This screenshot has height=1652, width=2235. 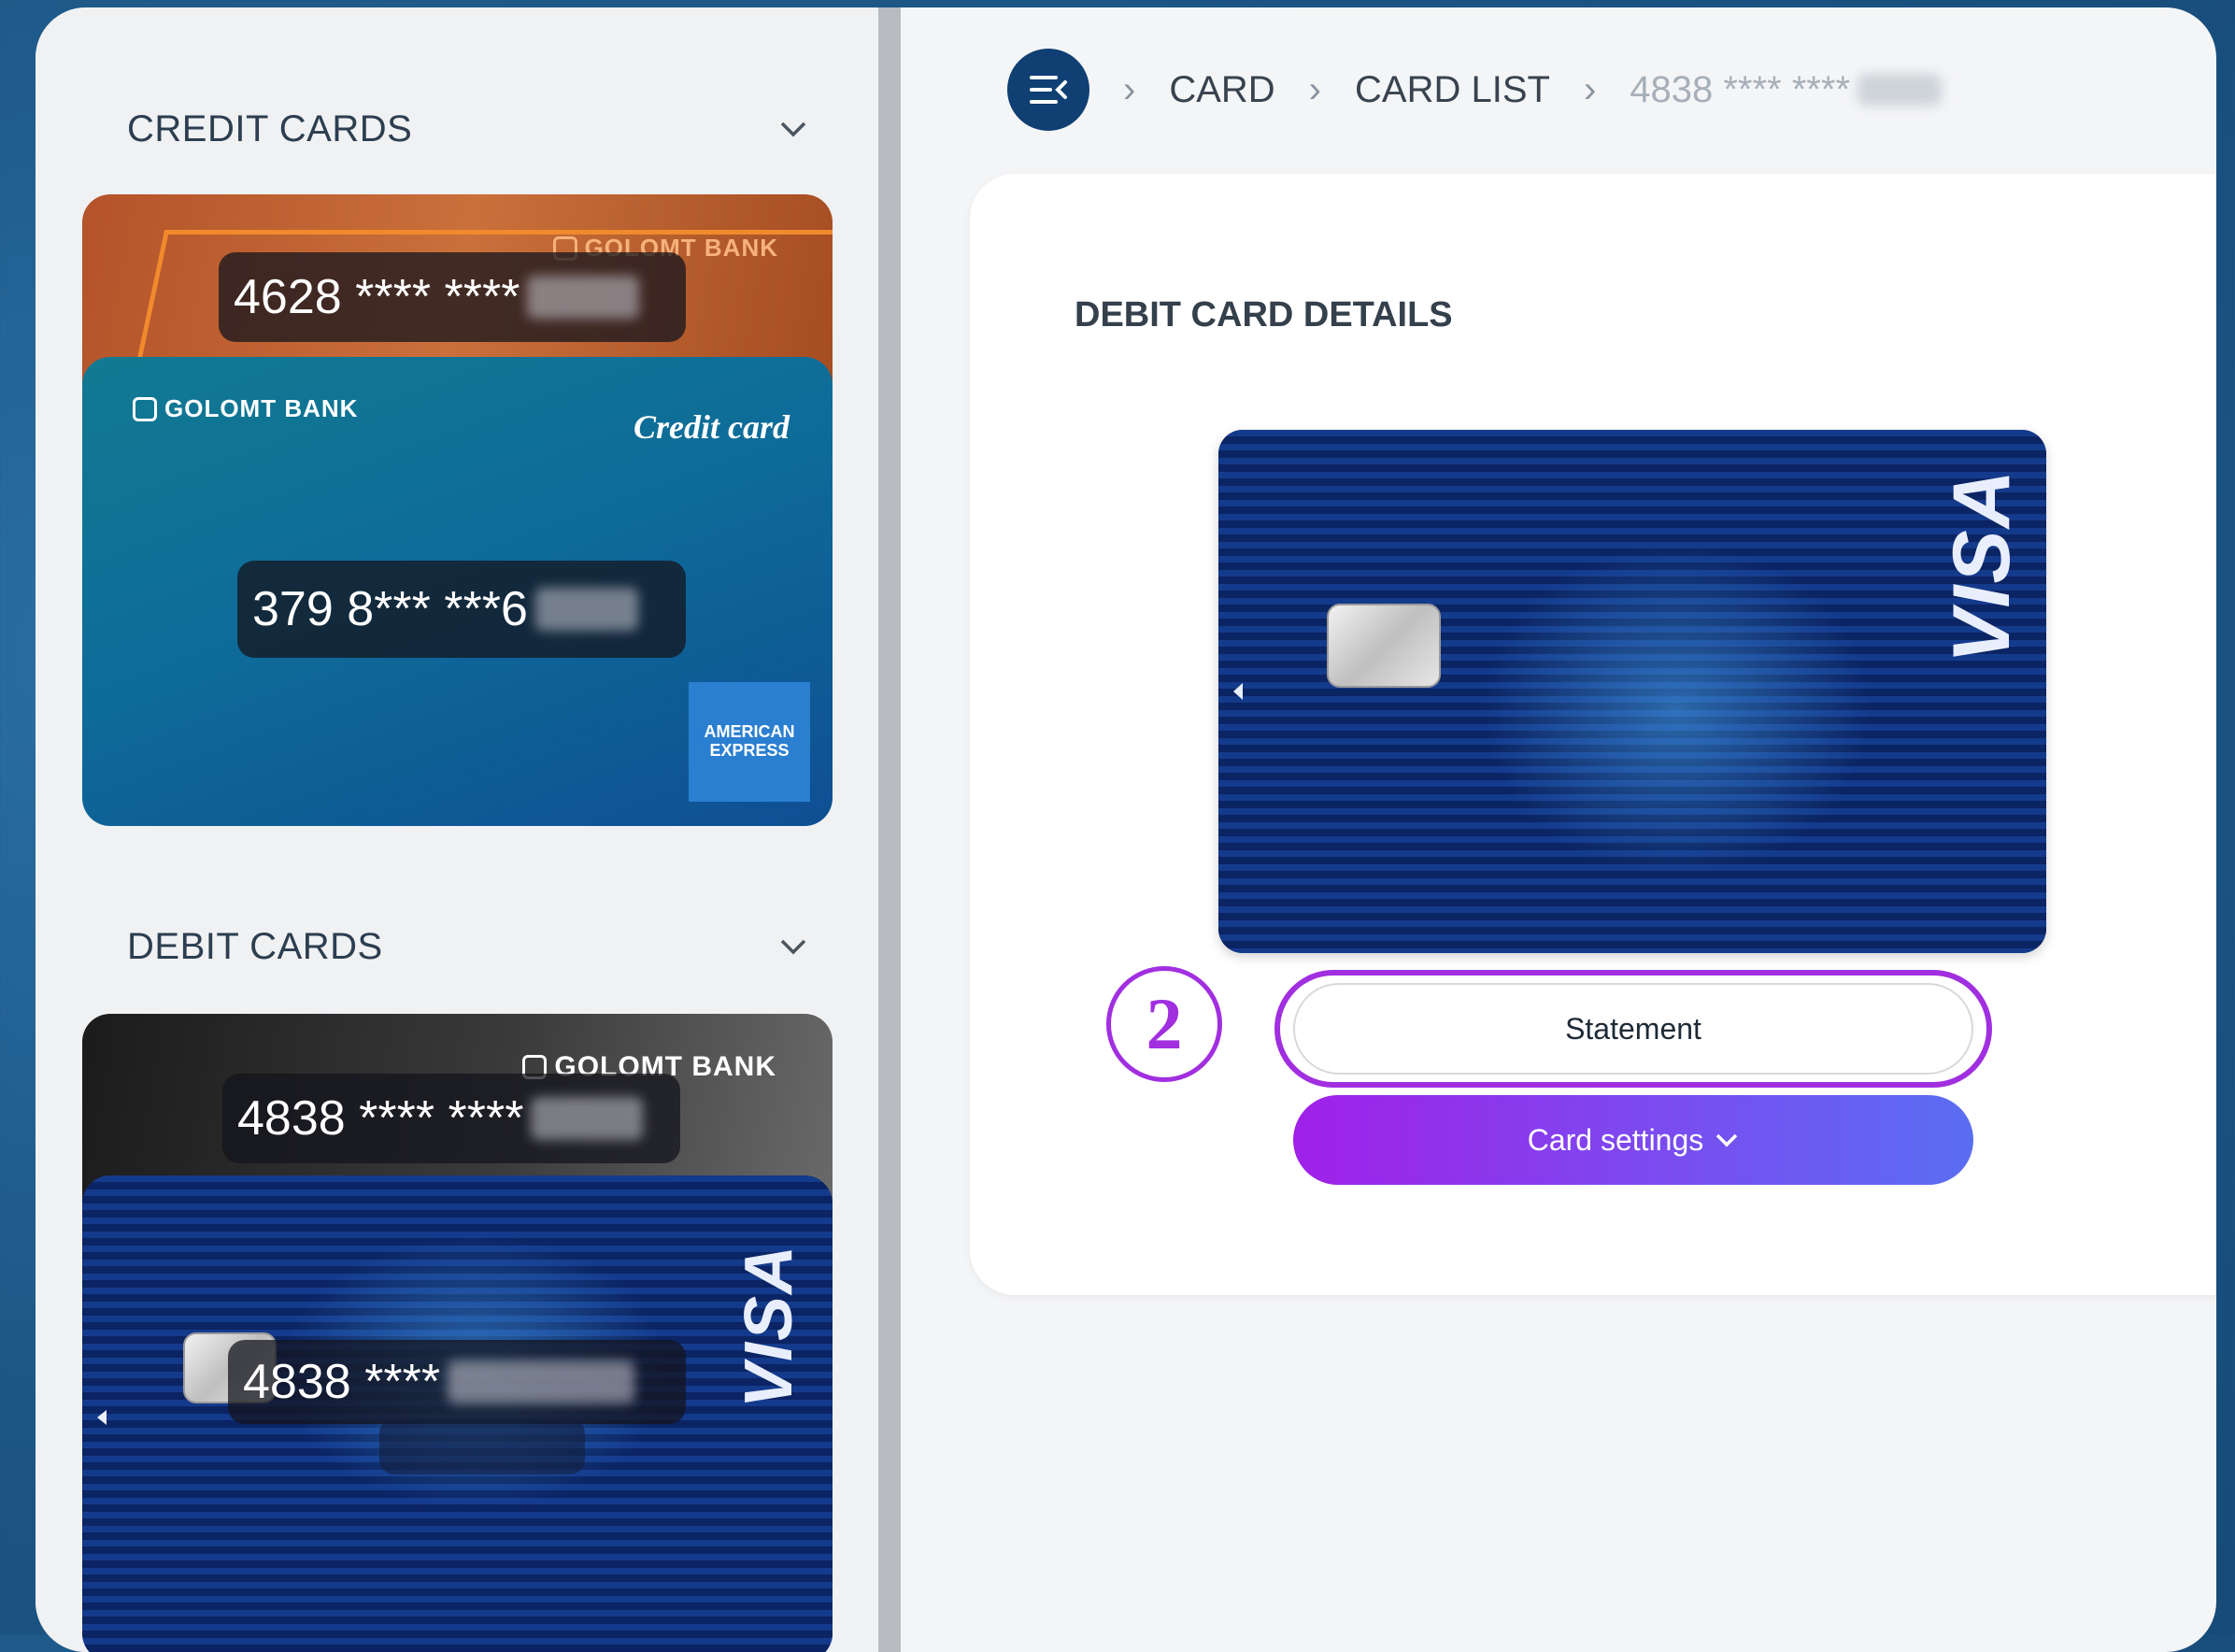 I want to click on card-number: 4838 **** ****, so click(x=451, y=1118).